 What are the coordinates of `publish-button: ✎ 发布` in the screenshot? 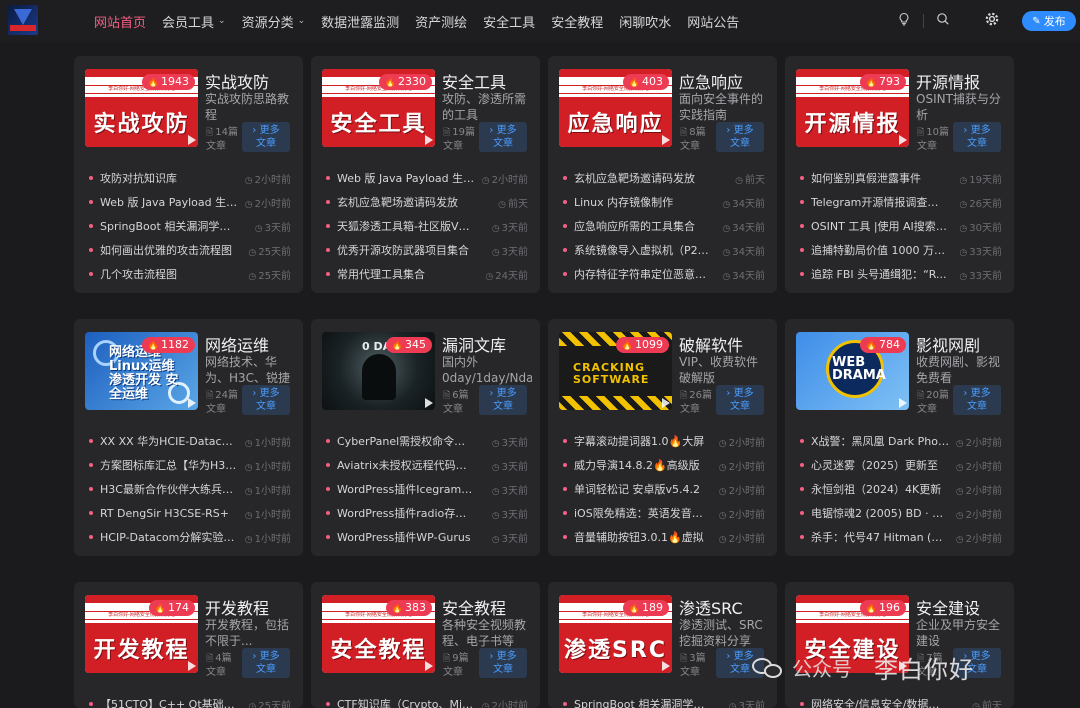 It's located at (1049, 21).